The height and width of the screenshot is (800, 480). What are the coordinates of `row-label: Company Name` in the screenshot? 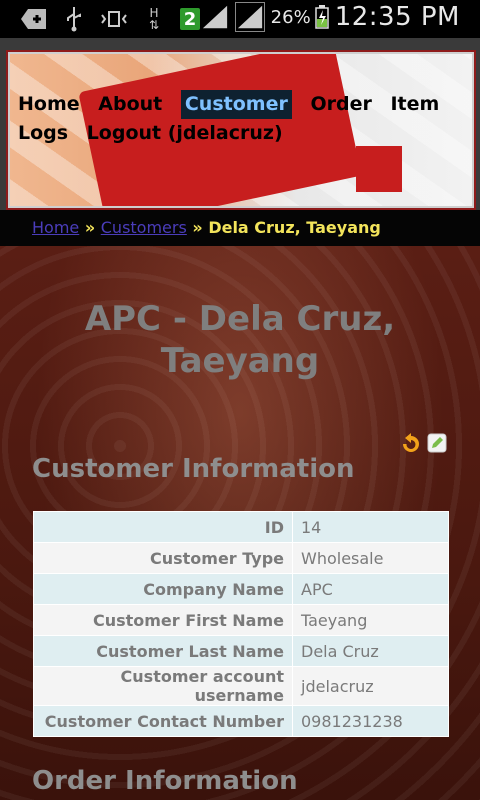 It's located at (163, 589).